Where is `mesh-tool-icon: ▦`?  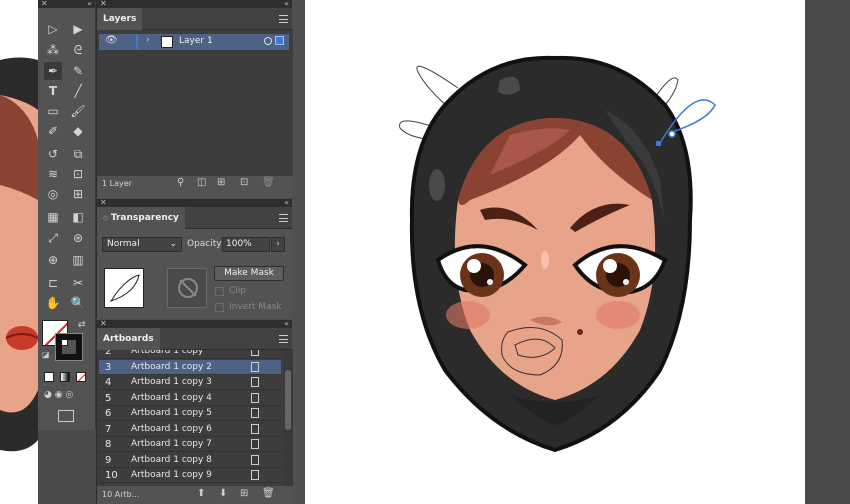 mesh-tool-icon: ▦ is located at coordinates (53, 217).